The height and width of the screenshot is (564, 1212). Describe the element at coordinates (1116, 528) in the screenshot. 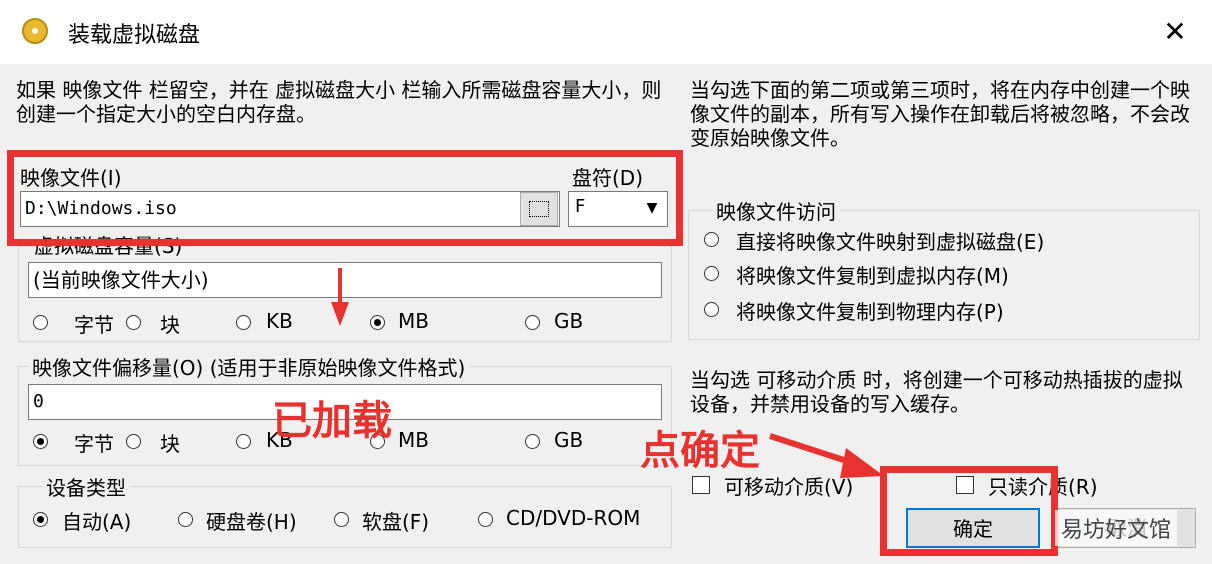

I see `watermark: 易坊好文馆` at that location.